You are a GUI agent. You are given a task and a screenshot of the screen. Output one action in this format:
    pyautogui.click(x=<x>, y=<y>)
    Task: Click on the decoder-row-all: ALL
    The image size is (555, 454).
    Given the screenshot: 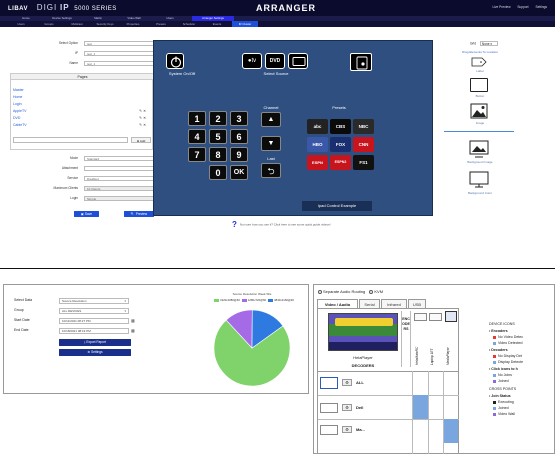 What is the action you would take?
    pyautogui.click(x=360, y=382)
    